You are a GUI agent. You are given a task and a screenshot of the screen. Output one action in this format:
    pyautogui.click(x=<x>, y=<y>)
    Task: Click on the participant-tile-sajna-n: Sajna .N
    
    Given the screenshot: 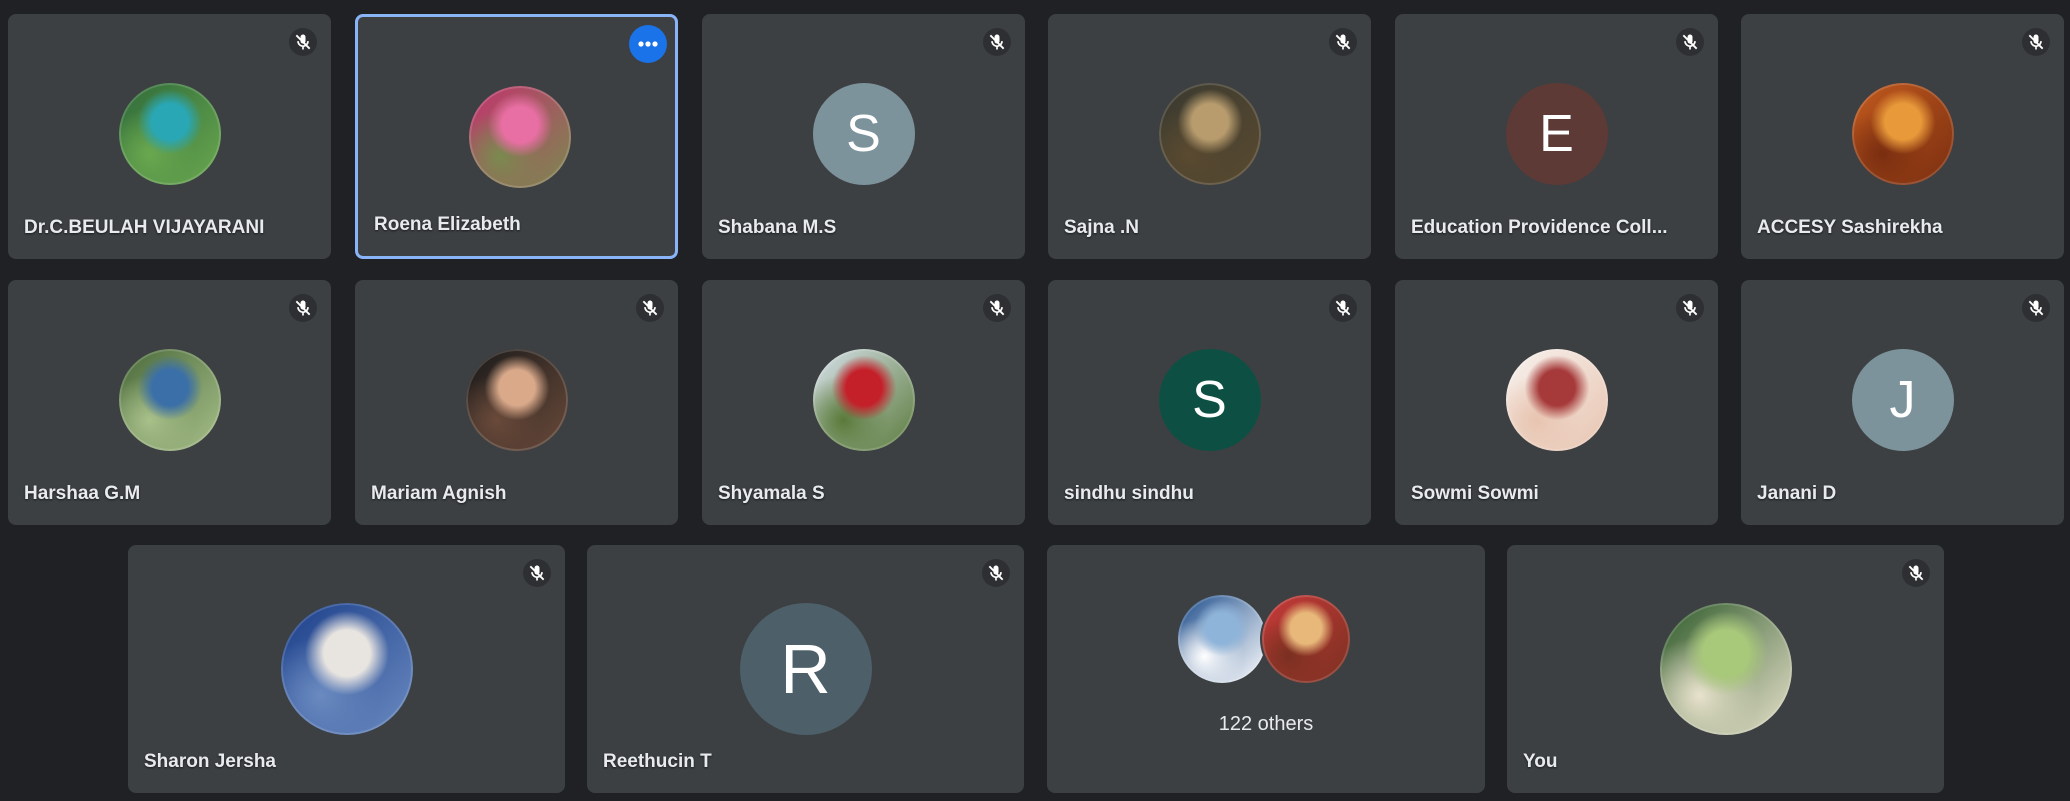 What is the action you would take?
    pyautogui.click(x=1209, y=136)
    